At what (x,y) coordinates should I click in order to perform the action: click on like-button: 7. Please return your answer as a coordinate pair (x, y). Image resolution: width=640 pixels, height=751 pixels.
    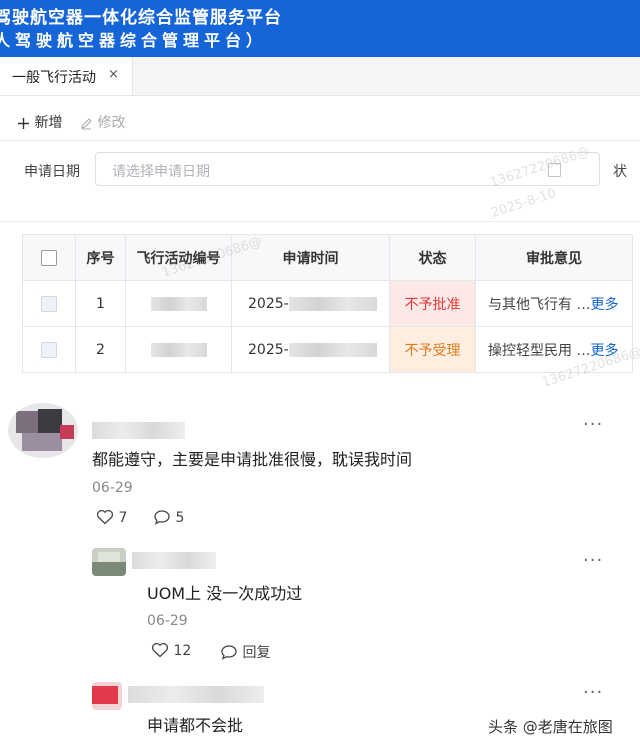
    Looking at the image, I should click on (111, 519).